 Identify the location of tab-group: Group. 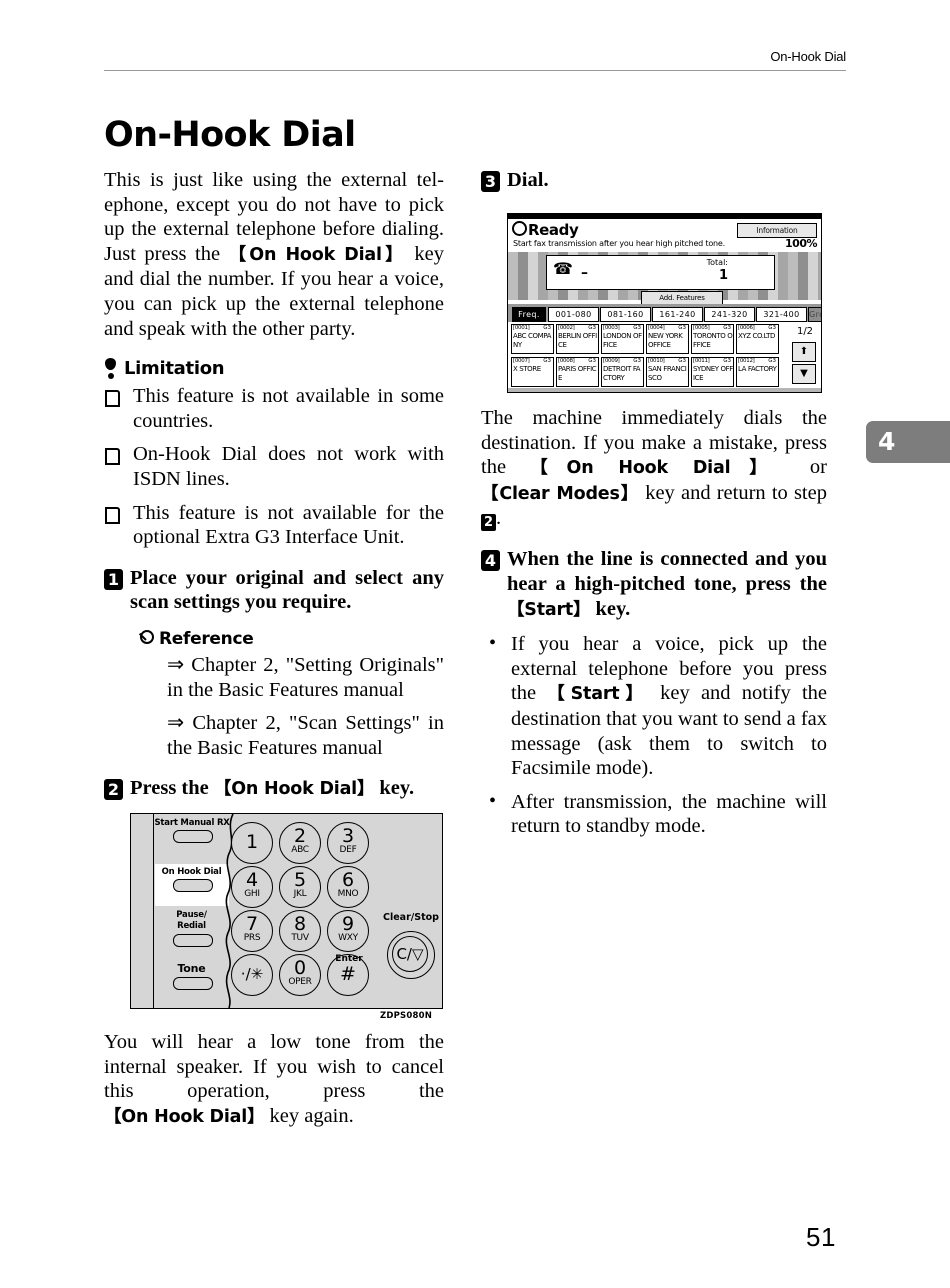
(814, 314).